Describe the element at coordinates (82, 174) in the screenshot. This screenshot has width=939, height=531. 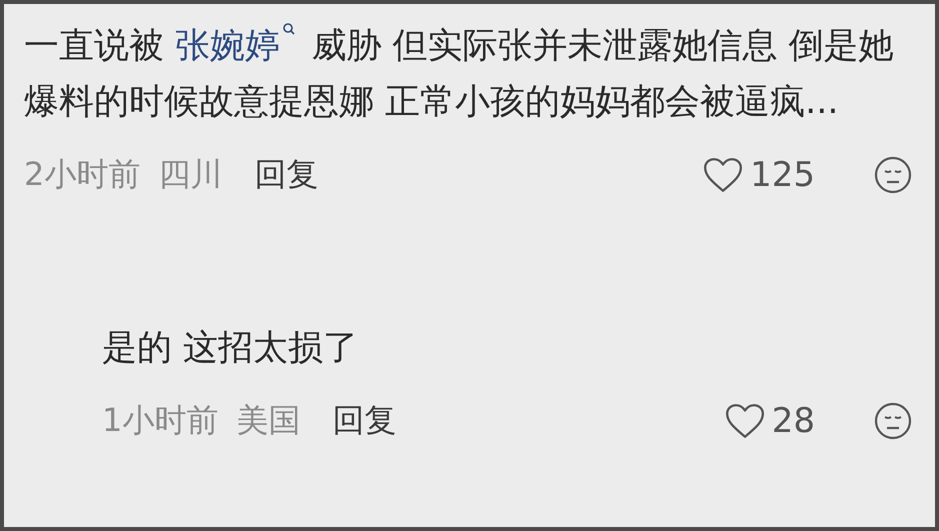
I see `comment-time: 2小时前` at that location.